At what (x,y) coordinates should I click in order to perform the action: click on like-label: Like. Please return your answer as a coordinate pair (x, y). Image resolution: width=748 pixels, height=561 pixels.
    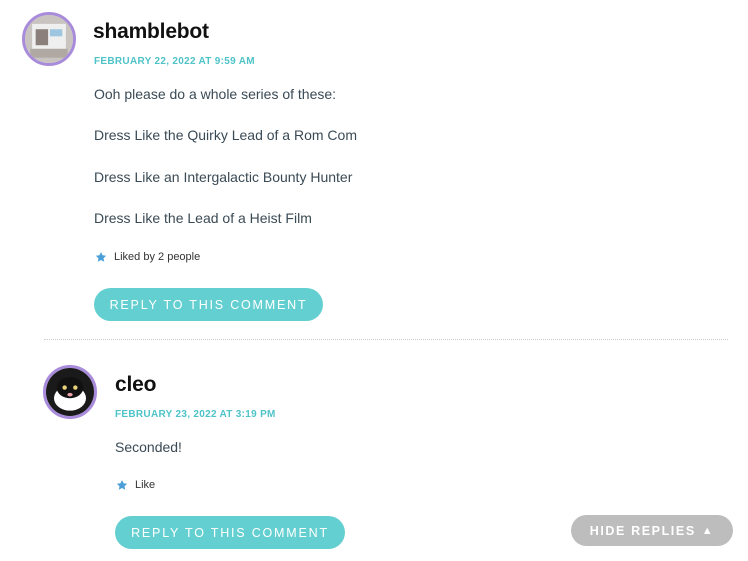
    Looking at the image, I should click on (145, 485).